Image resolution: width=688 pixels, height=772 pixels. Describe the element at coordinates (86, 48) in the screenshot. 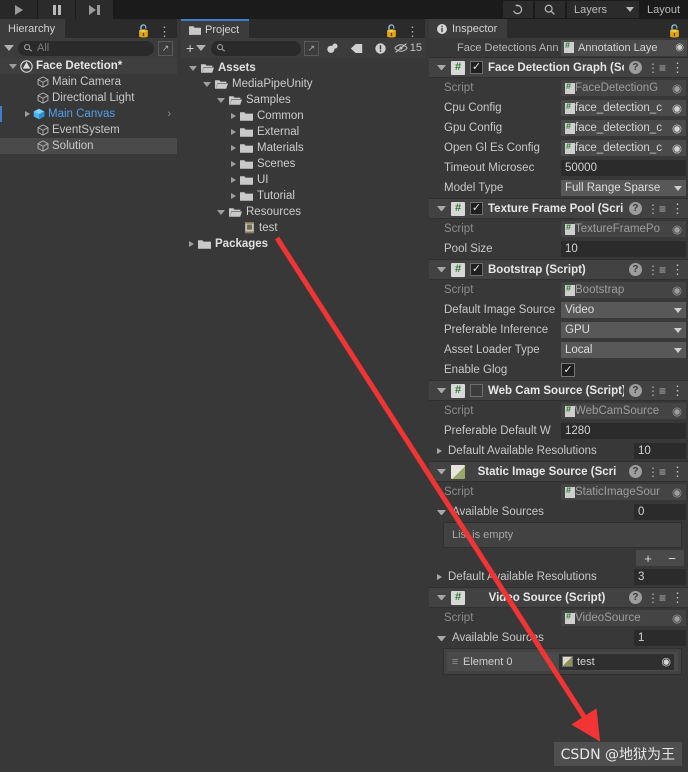

I see `hierarchy-search-input: All` at that location.